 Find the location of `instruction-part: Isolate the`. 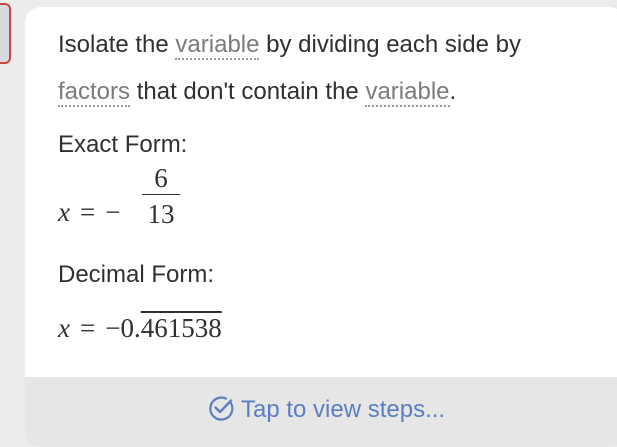

instruction-part: Isolate the is located at coordinates (117, 44).